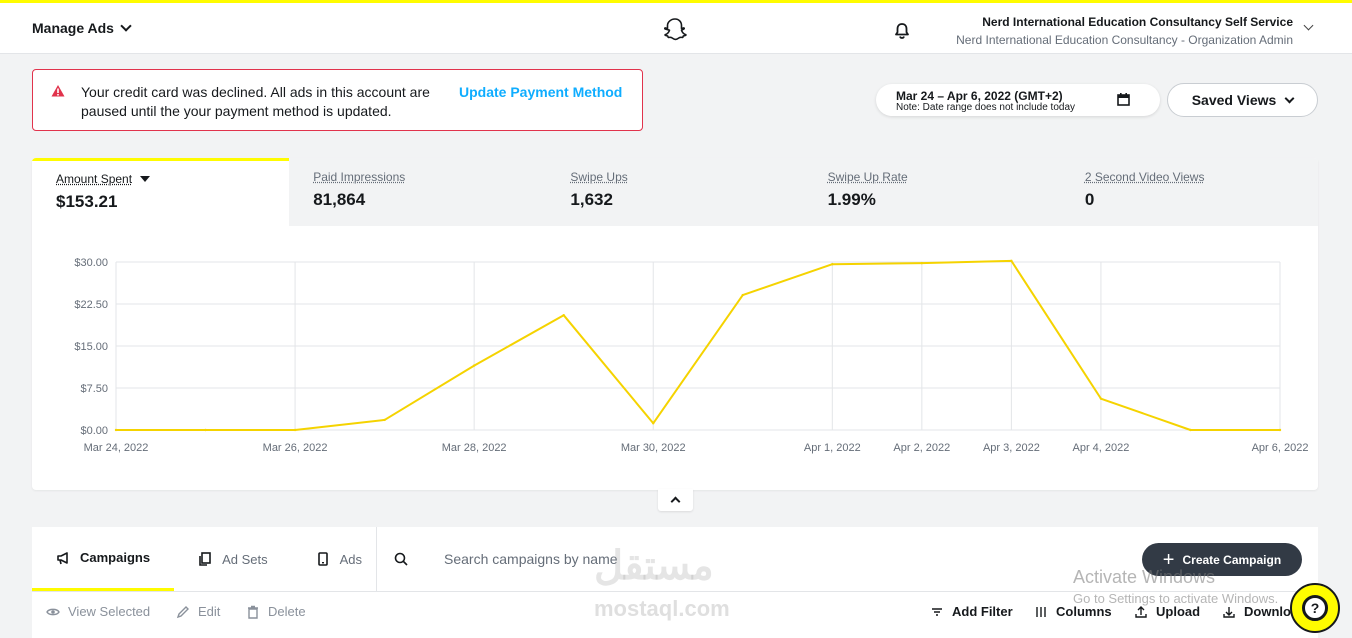  I want to click on saved-views-dropdown: Saved Views, so click(1242, 100).